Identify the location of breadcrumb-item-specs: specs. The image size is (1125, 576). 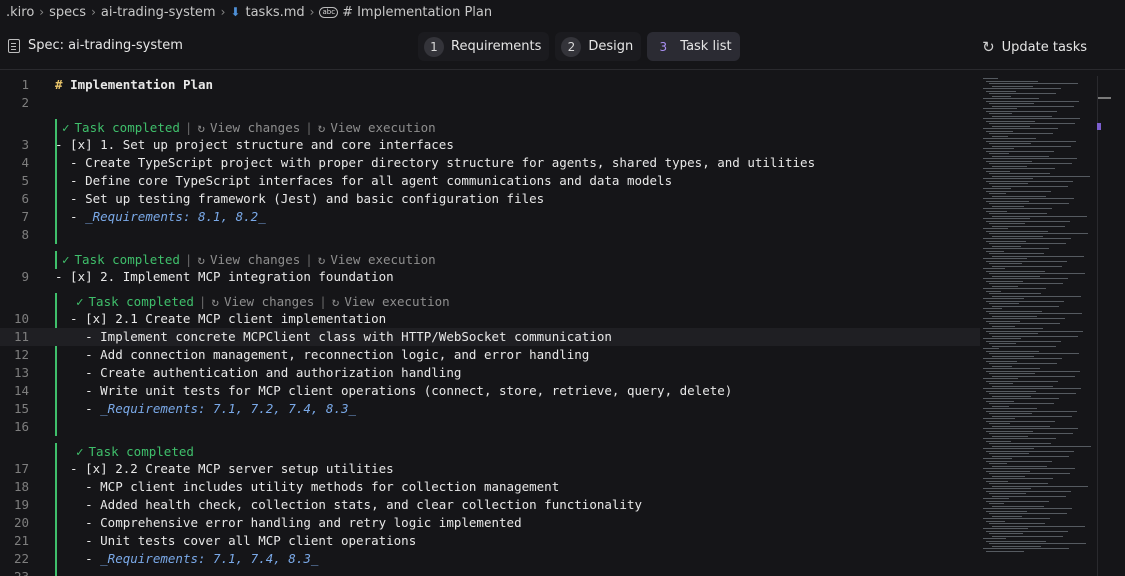
(67, 12).